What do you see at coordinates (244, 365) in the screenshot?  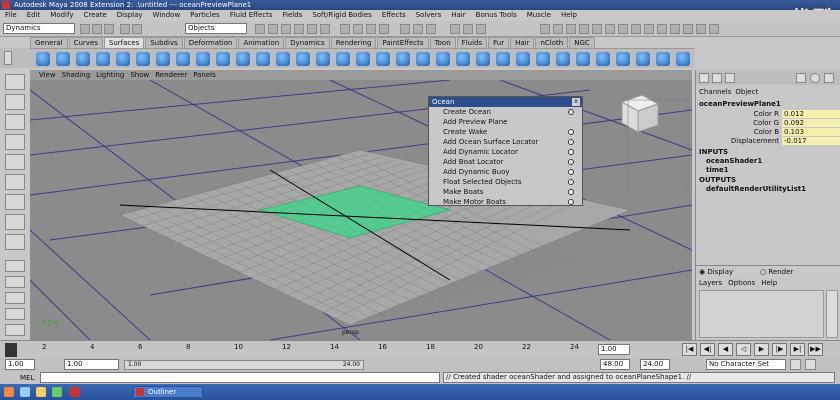 I see `range-slider: 1.00 24.00` at bounding box center [244, 365].